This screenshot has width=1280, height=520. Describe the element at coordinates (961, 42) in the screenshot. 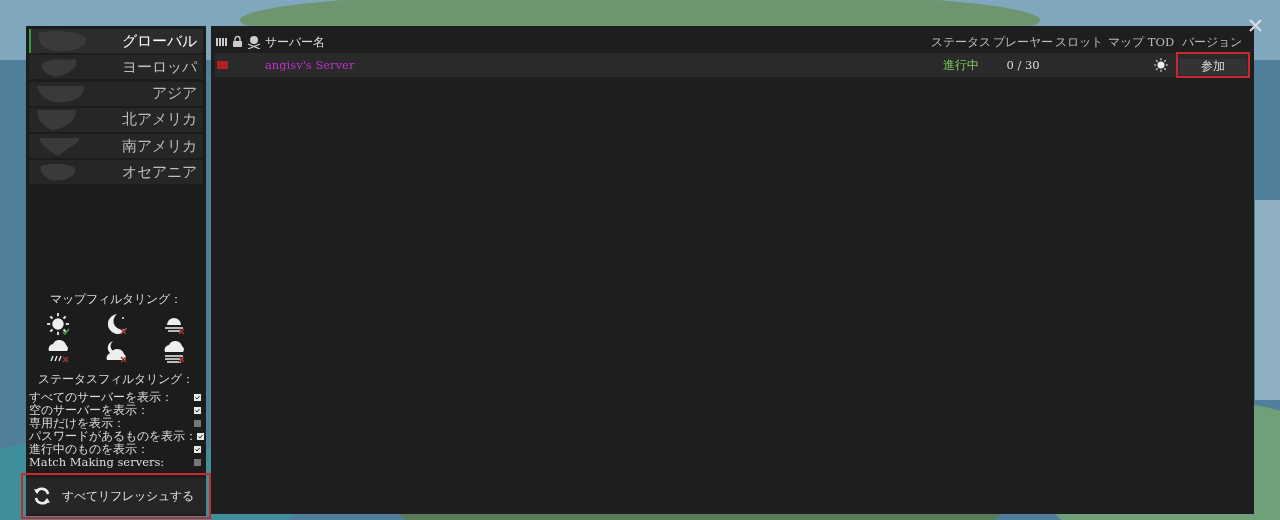

I see `column-header: ステータス` at that location.